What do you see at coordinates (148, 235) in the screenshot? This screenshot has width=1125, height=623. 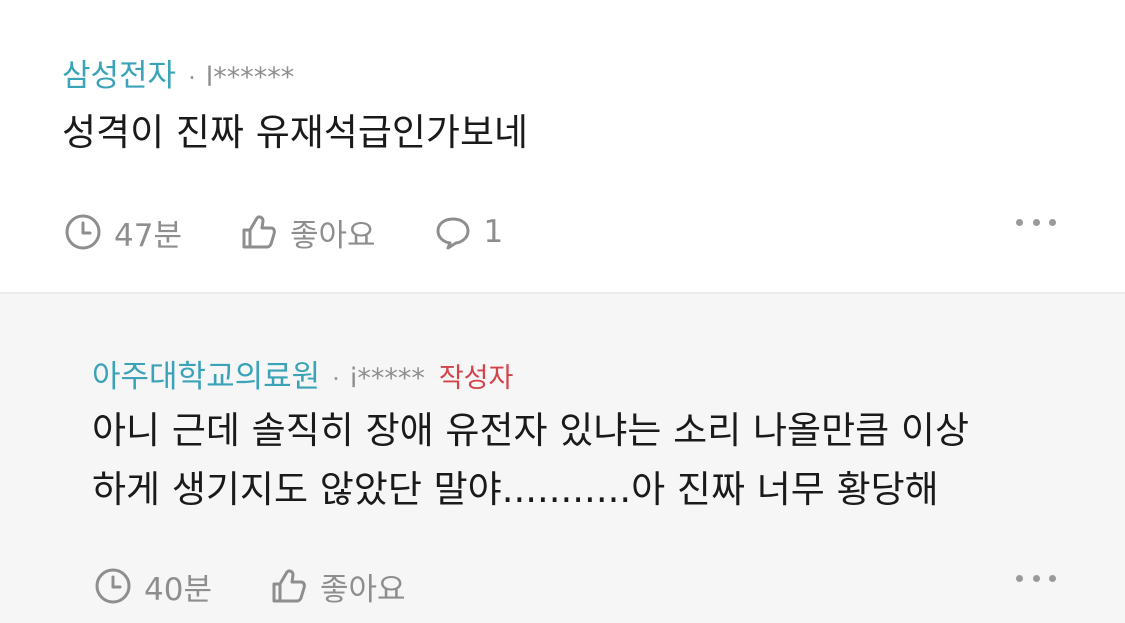 I see `comment-time-label: 47분` at bounding box center [148, 235].